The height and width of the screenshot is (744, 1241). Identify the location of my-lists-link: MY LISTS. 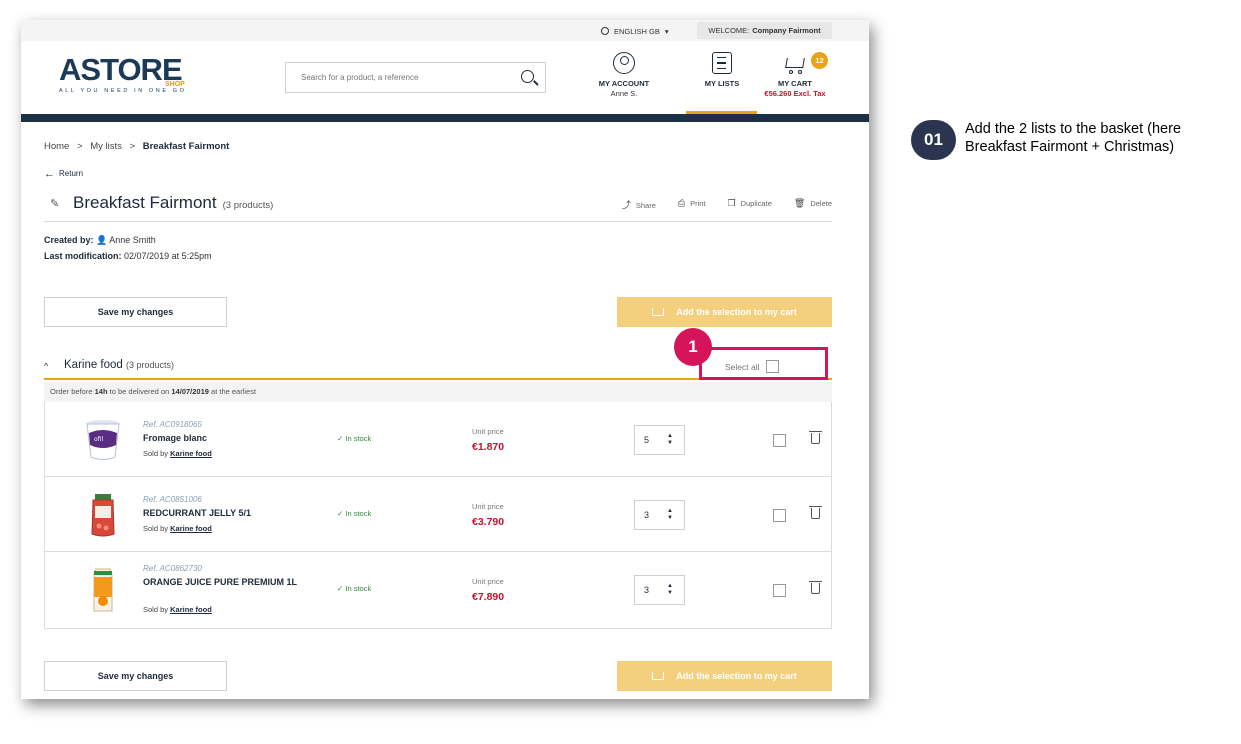
(722, 70).